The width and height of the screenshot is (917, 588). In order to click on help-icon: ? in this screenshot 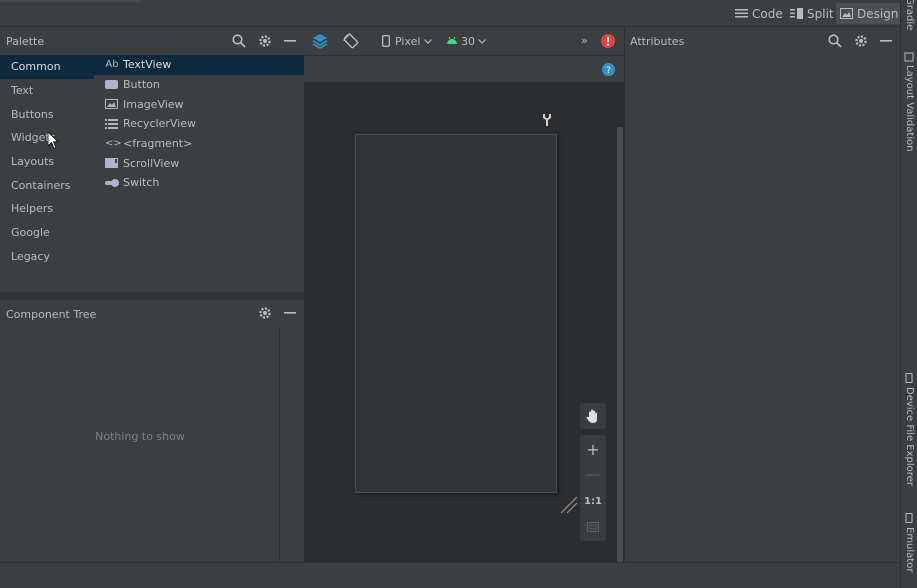, I will do `click(608, 69)`.